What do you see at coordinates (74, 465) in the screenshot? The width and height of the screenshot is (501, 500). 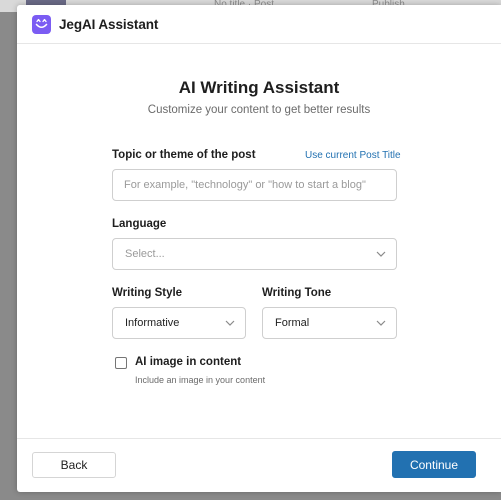 I see `back-button: Back` at bounding box center [74, 465].